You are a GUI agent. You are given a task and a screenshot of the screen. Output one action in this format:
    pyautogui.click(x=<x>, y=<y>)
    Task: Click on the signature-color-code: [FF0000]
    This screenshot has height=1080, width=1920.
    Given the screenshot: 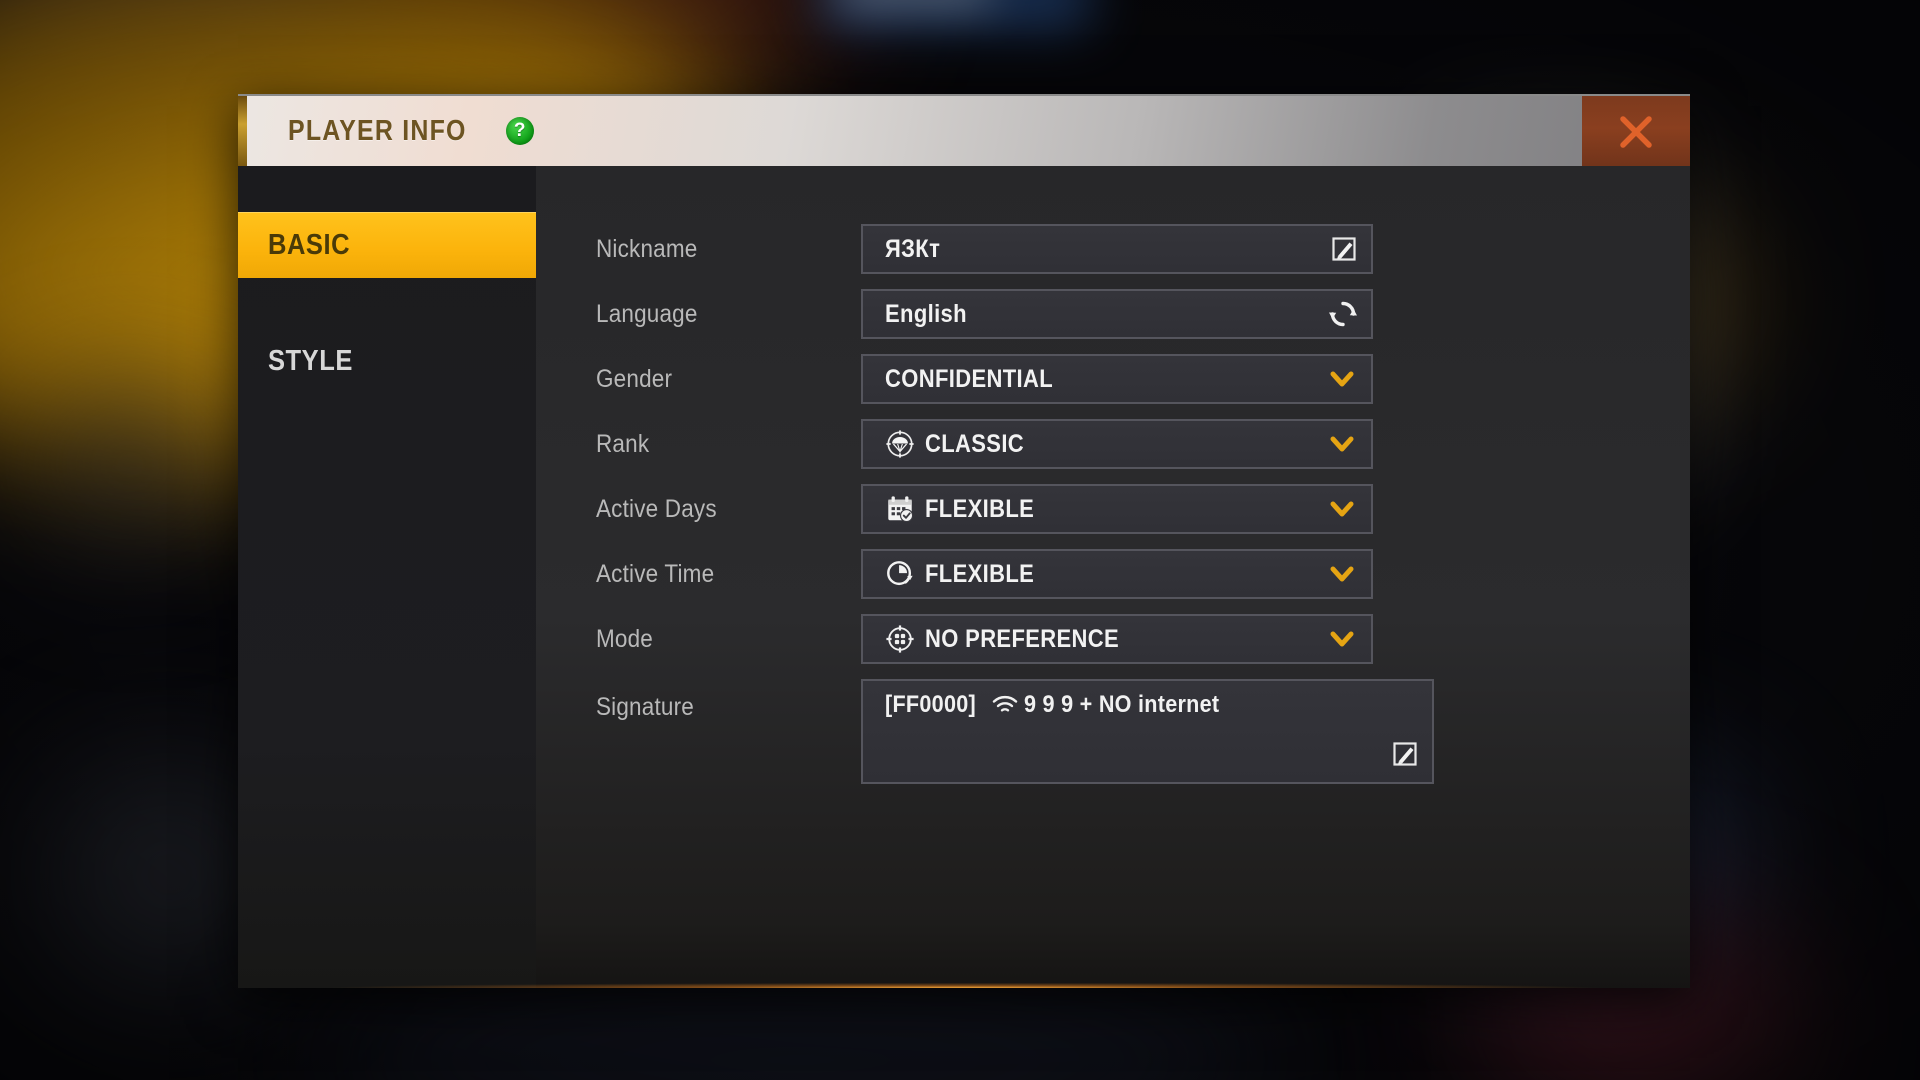 What is the action you would take?
    pyautogui.click(x=930, y=704)
    